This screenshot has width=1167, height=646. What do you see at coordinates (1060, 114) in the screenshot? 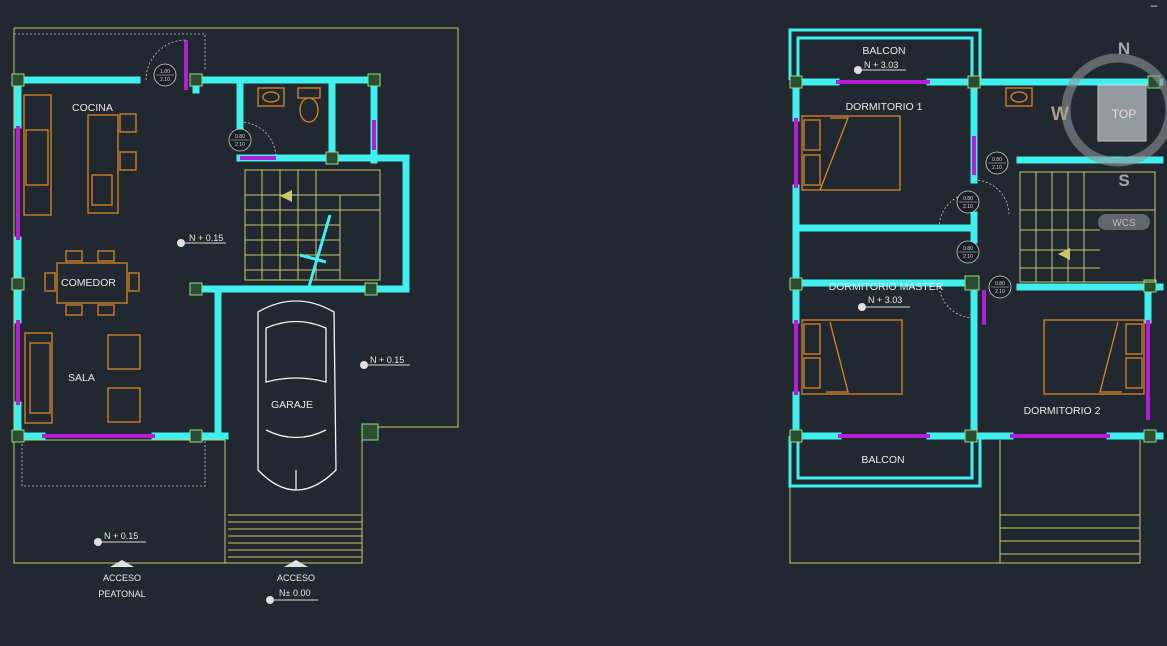
I see `compass-west: W` at bounding box center [1060, 114].